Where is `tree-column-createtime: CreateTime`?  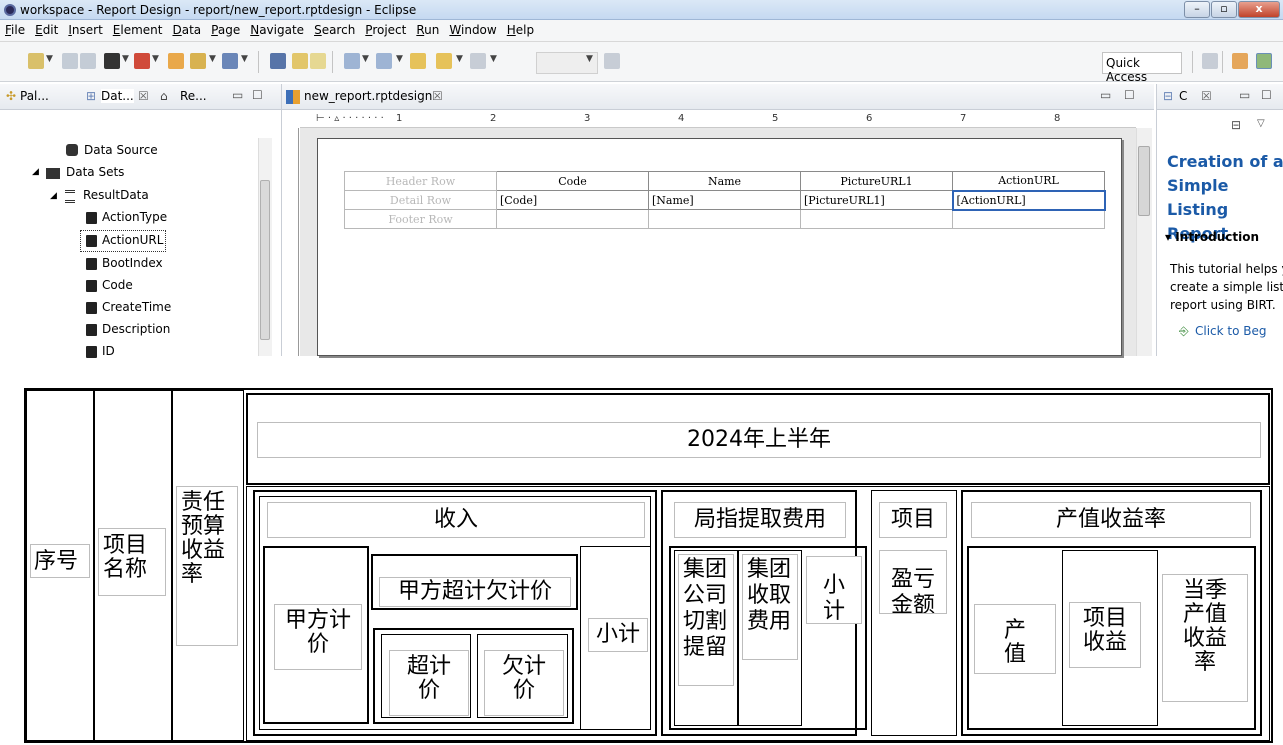 tree-column-createtime: CreateTime is located at coordinates (136, 307).